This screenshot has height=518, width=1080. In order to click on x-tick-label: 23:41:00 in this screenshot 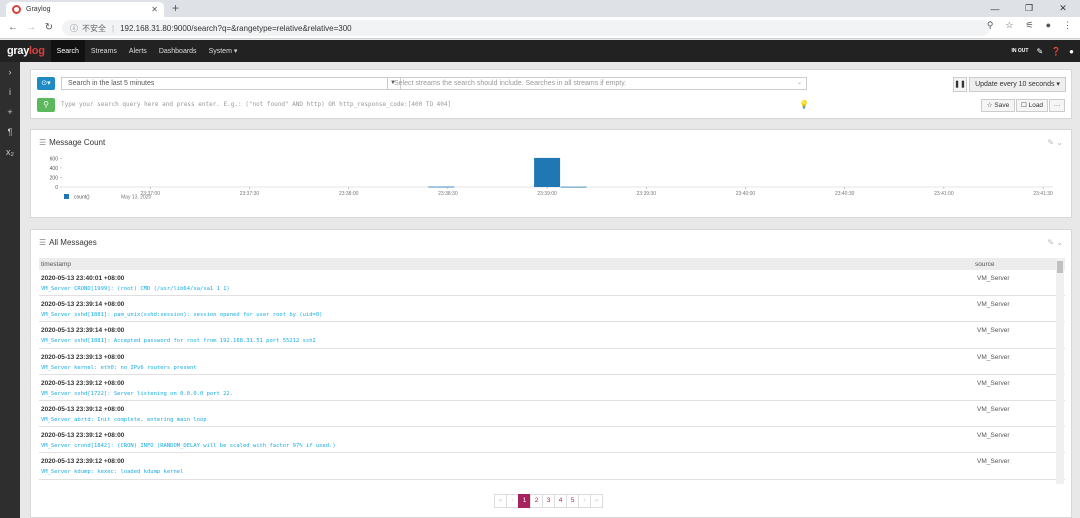, I will do `click(944, 194)`.